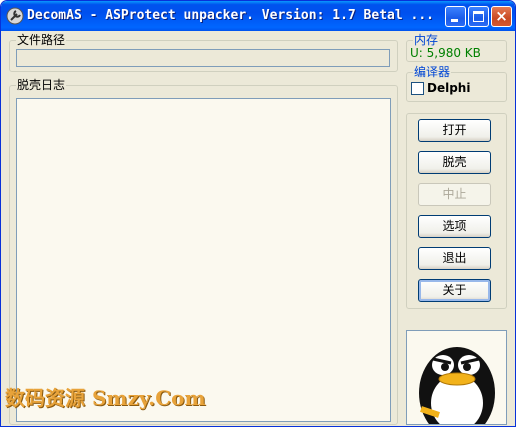  Describe the element at coordinates (445, 53) in the screenshot. I see `memory-value: U: 5,980 KB` at that location.